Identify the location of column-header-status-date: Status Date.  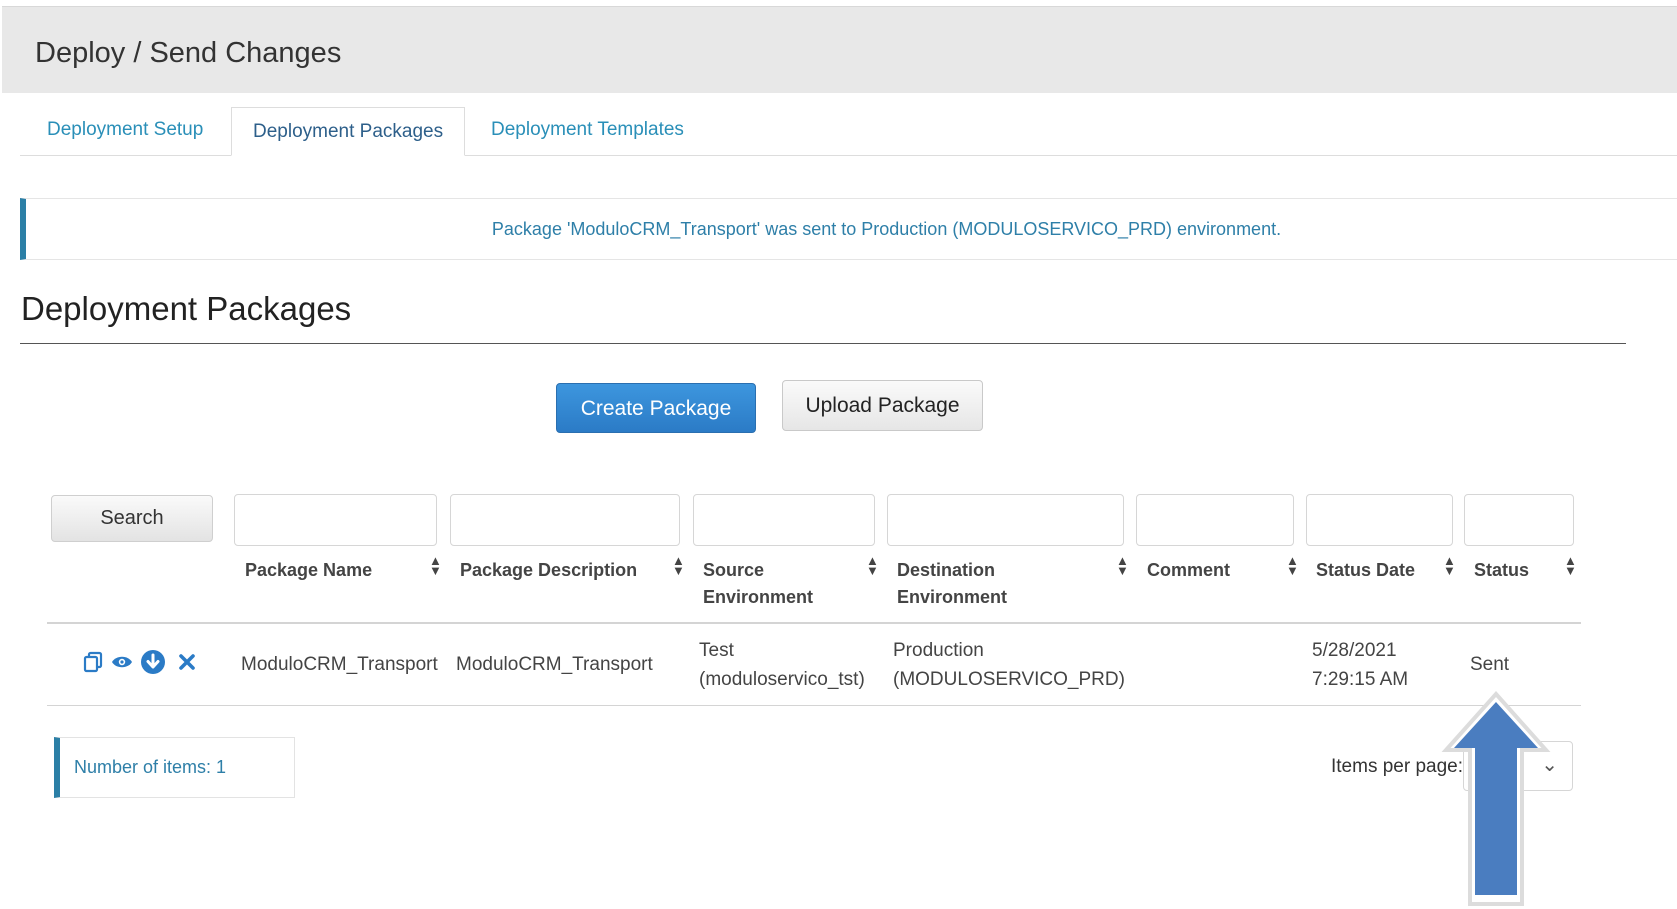
(1365, 570).